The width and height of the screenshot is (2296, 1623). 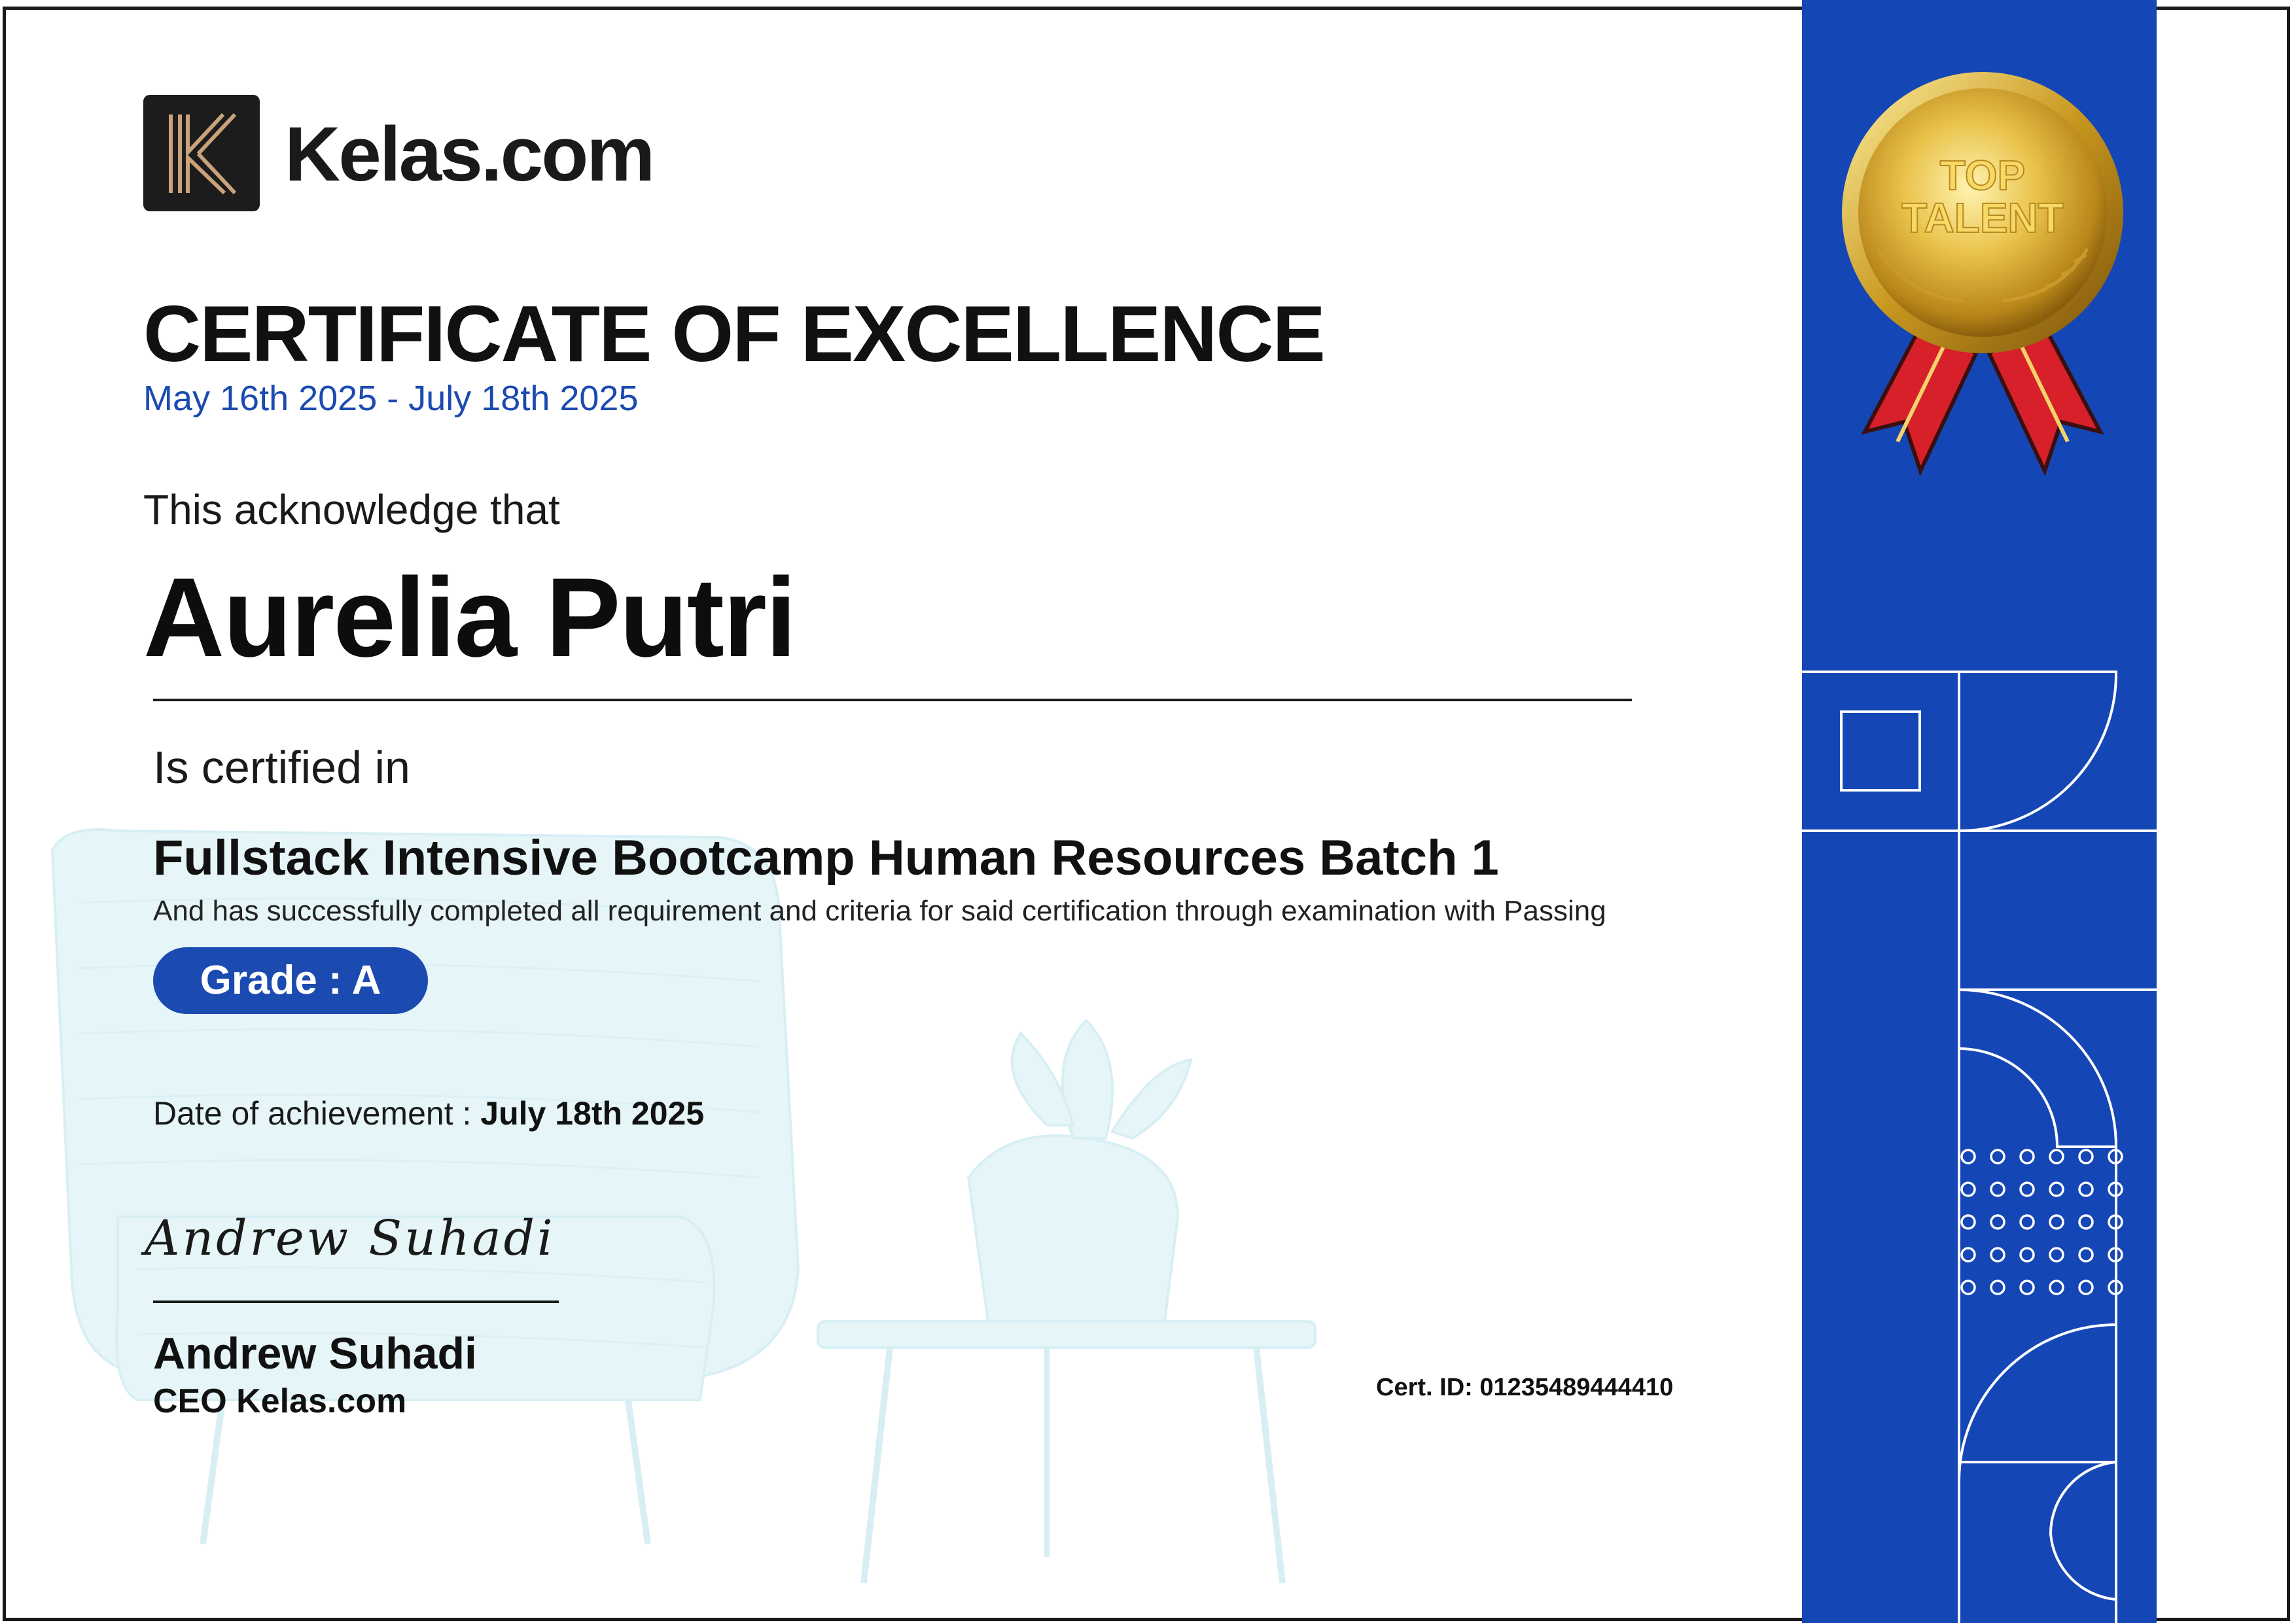 I want to click on signature-line, so click(x=356, y=1301).